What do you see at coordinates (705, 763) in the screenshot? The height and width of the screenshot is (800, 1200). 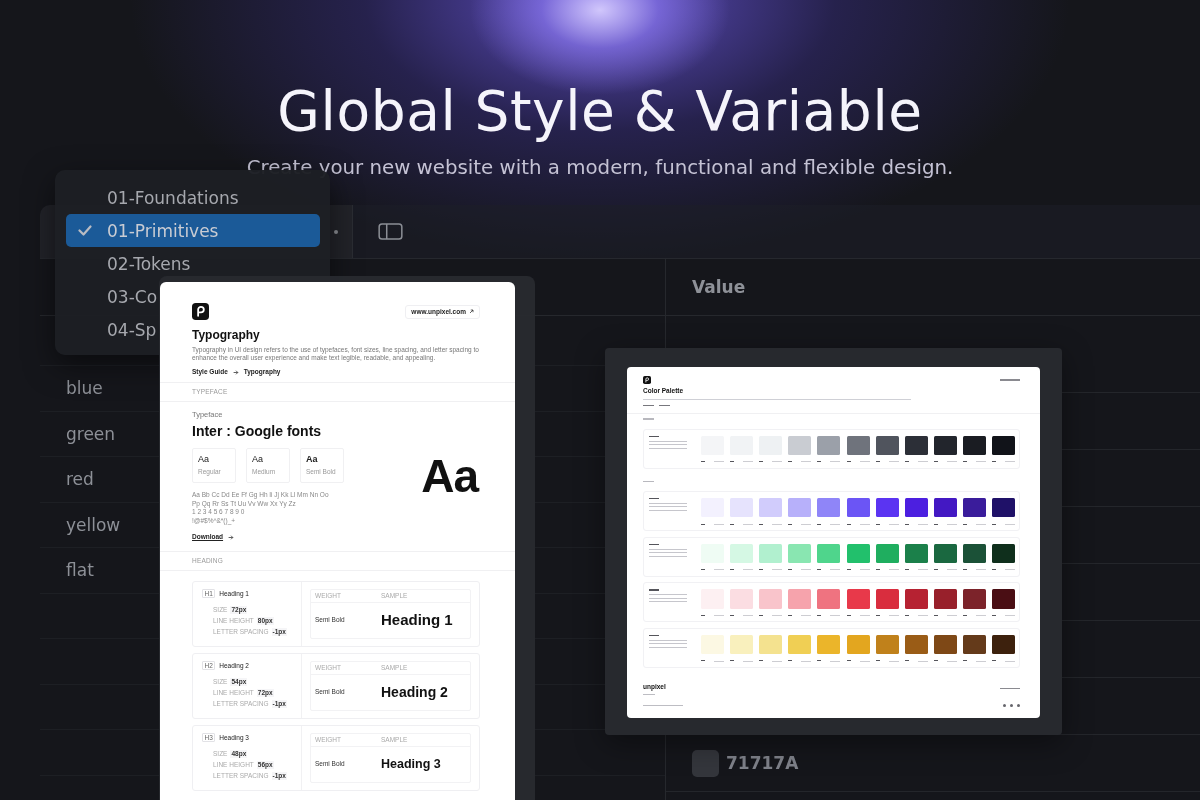 I see `swatch-icon` at bounding box center [705, 763].